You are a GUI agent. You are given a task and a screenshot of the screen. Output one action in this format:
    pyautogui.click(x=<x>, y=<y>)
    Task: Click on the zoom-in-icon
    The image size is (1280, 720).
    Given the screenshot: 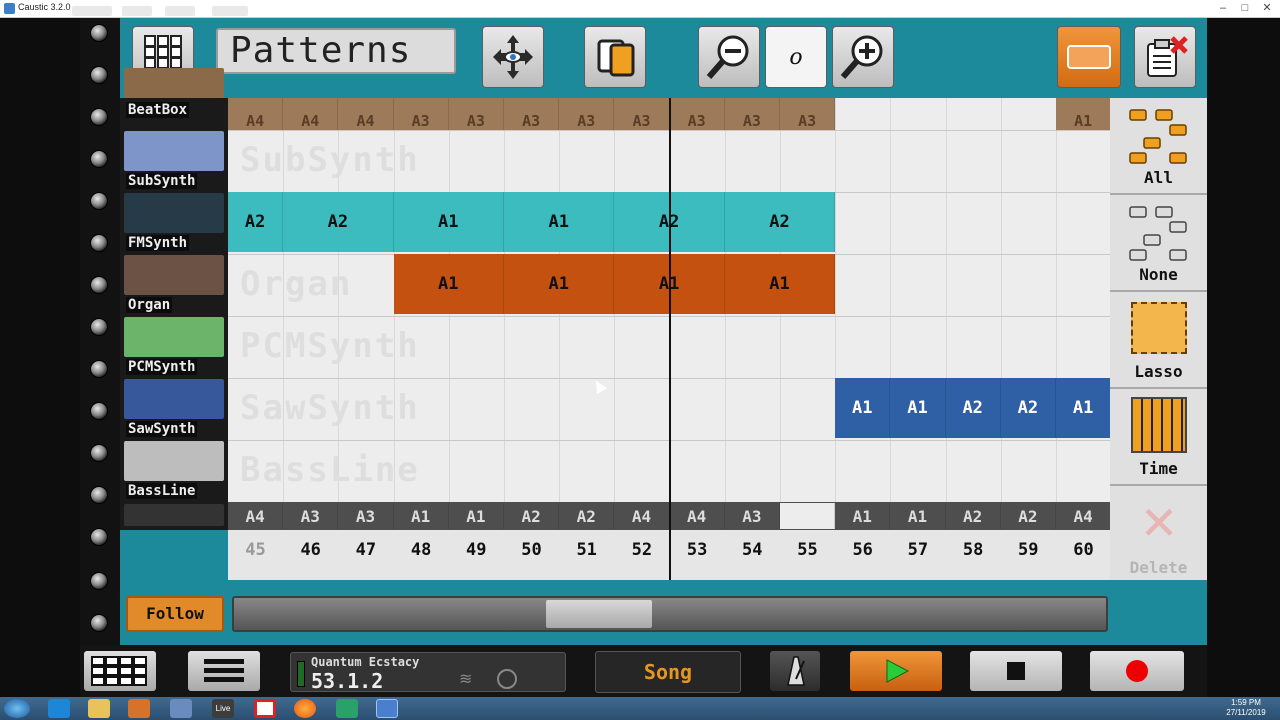 What is the action you would take?
    pyautogui.click(x=861, y=57)
    